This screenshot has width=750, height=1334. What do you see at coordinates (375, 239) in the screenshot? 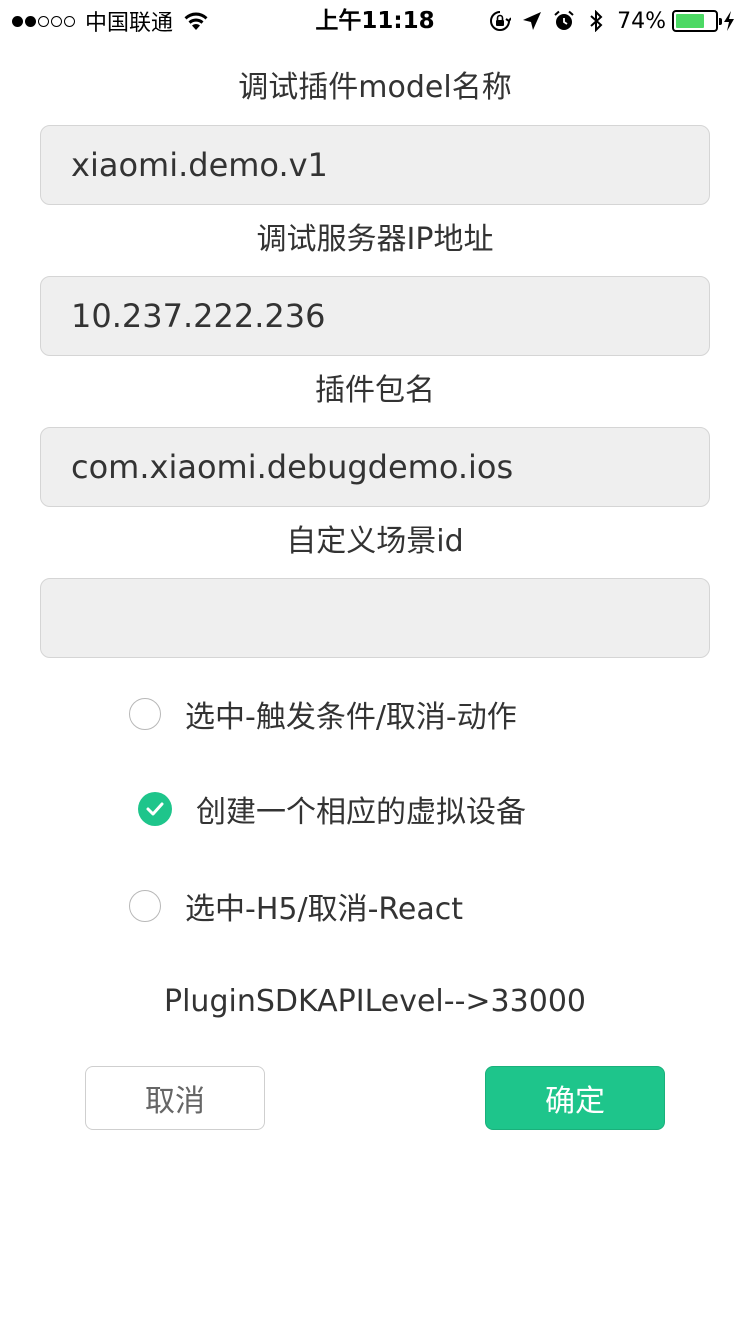
I see `server-ip-label: 调试服务器IP地址` at bounding box center [375, 239].